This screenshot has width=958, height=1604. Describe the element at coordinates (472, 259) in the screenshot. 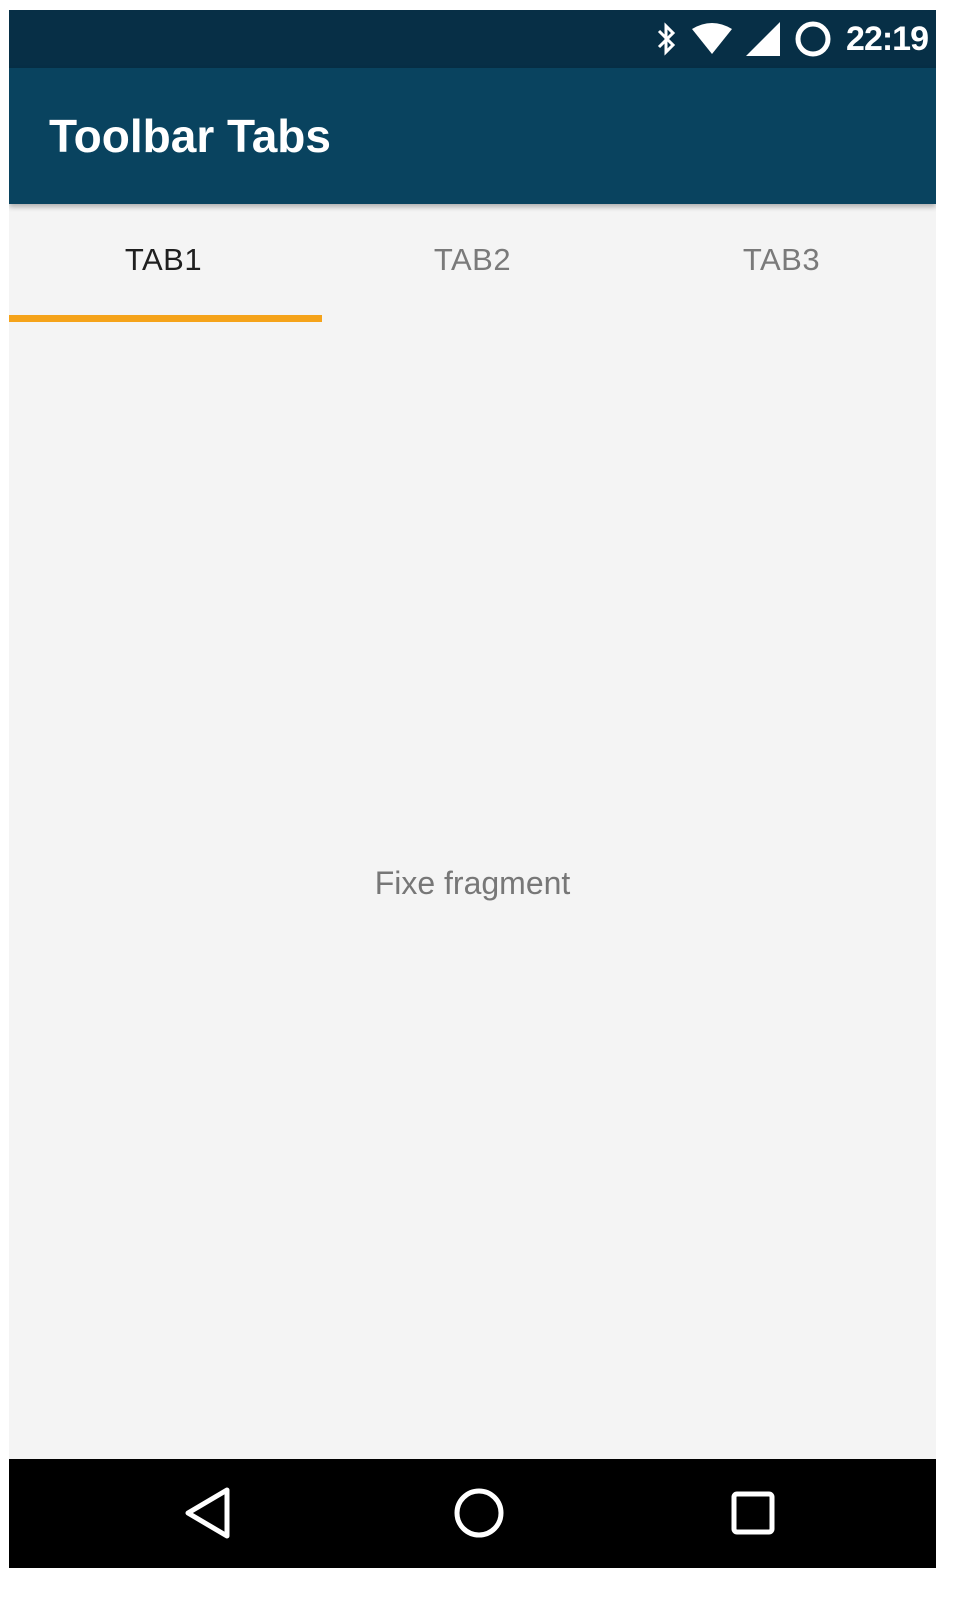

I see `tab-label: TAB2` at that location.